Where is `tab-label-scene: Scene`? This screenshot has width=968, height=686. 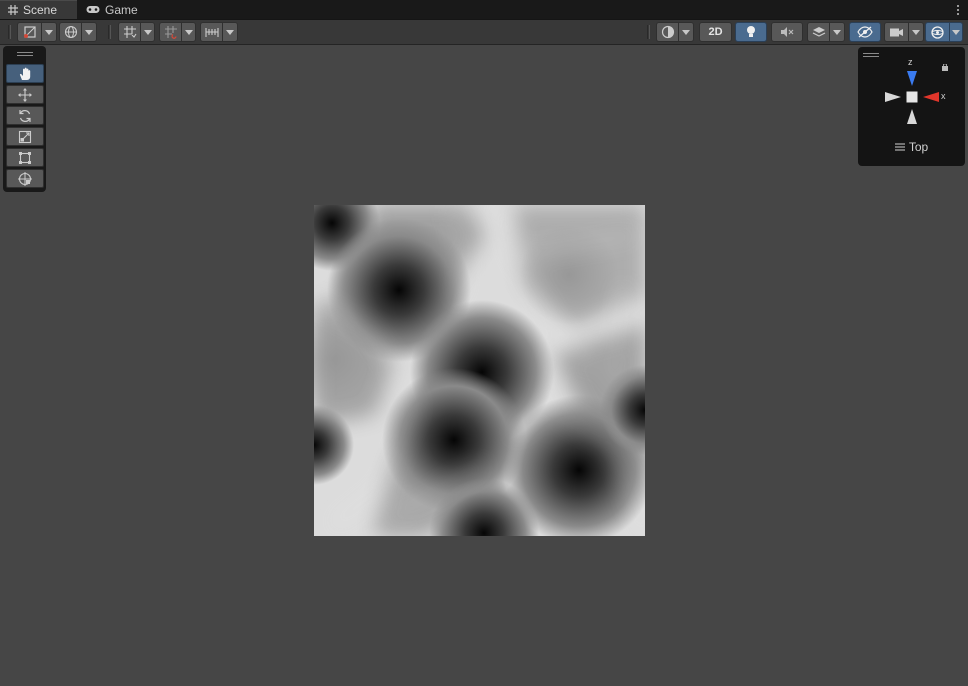 tab-label-scene: Scene is located at coordinates (40, 10).